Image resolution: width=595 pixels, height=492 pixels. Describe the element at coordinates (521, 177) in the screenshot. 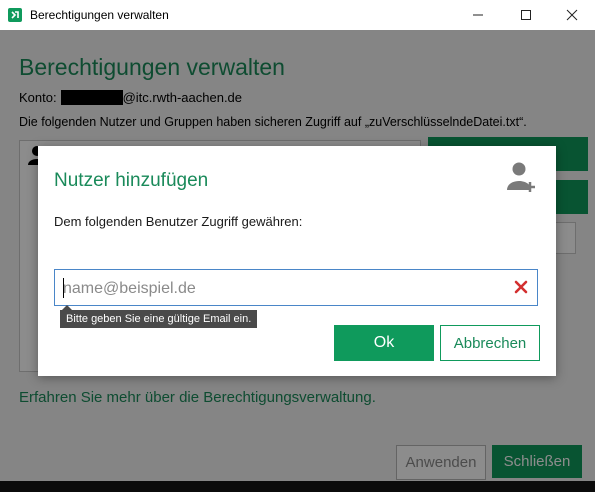

I see `add-user-icon` at that location.